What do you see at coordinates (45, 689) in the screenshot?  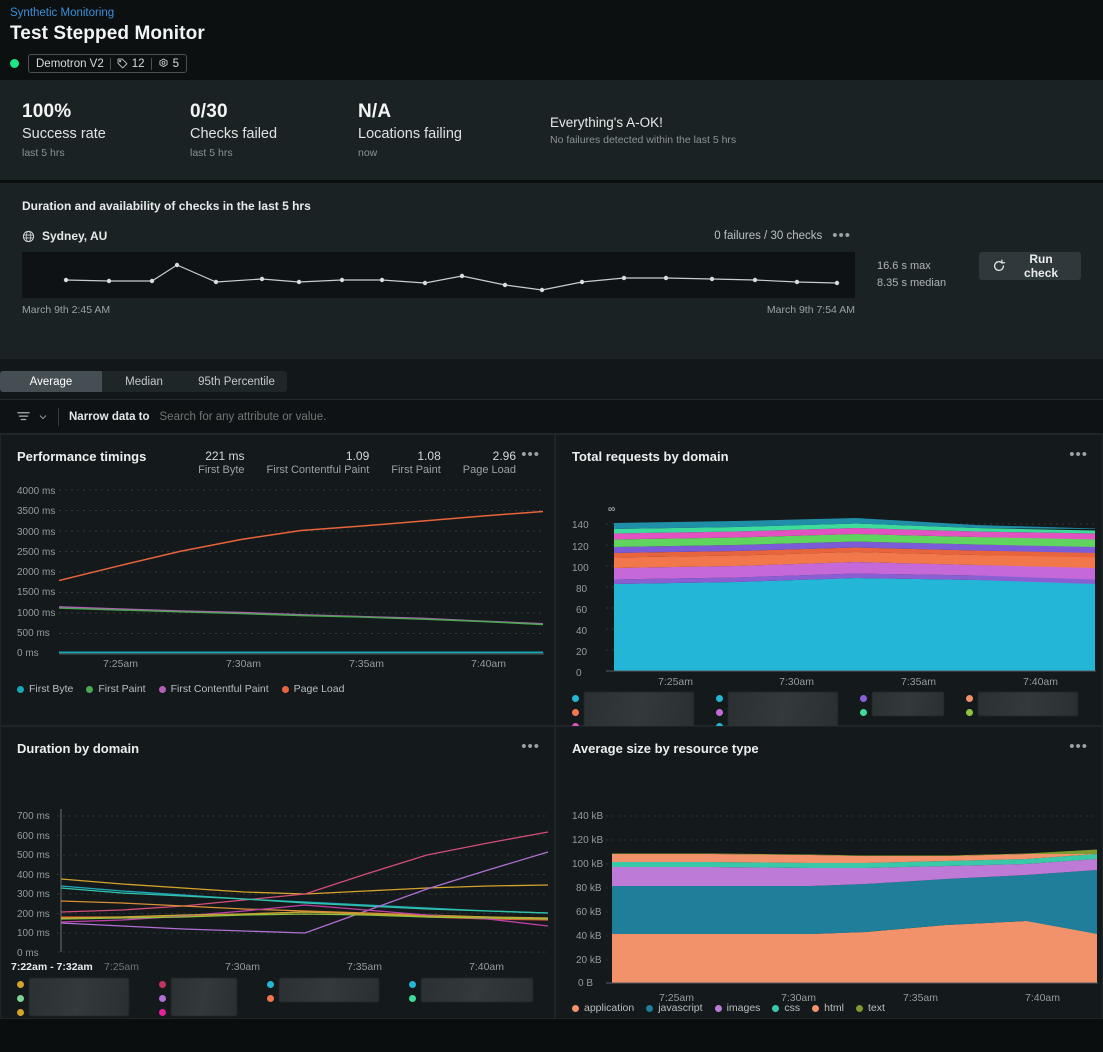 I see `legend-item-first-byte: First Byte` at bounding box center [45, 689].